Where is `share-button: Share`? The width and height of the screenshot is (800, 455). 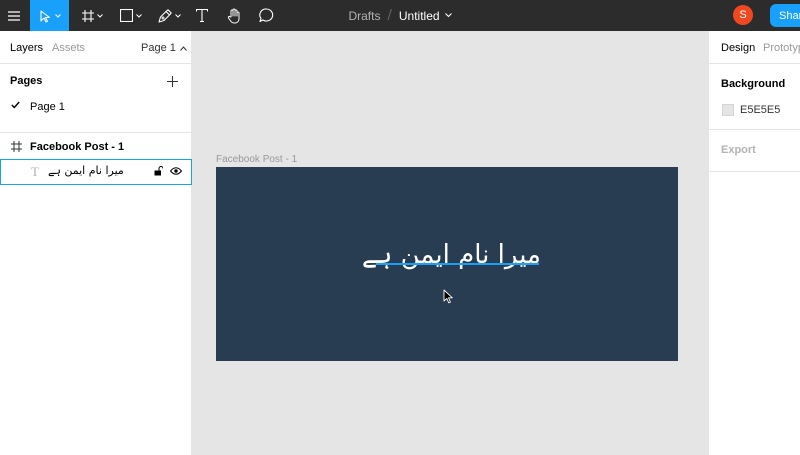 share-button: Share is located at coordinates (785, 15).